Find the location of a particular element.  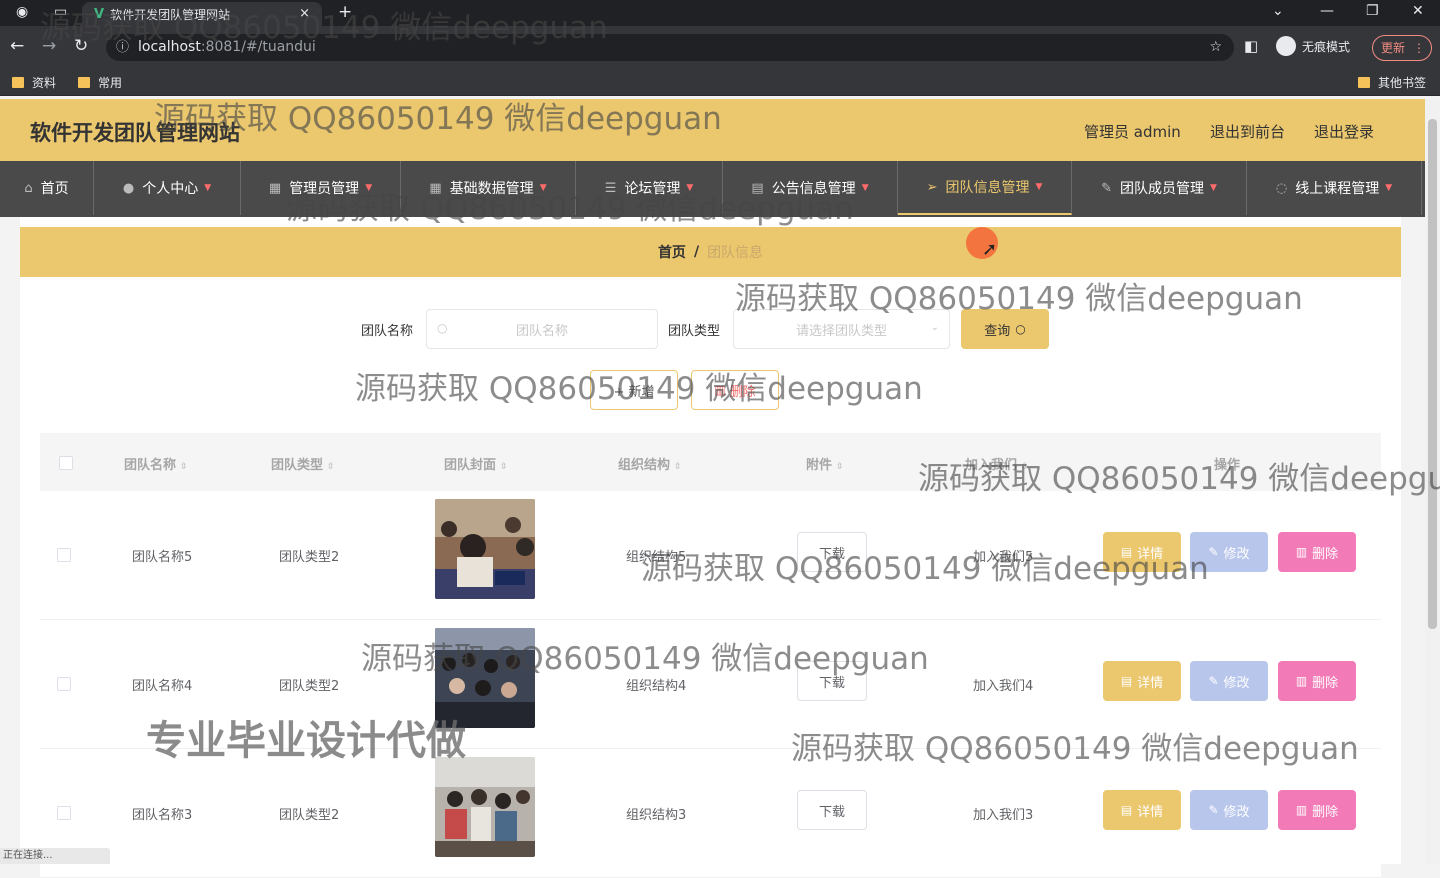

forward-icon: → is located at coordinates (49, 46).